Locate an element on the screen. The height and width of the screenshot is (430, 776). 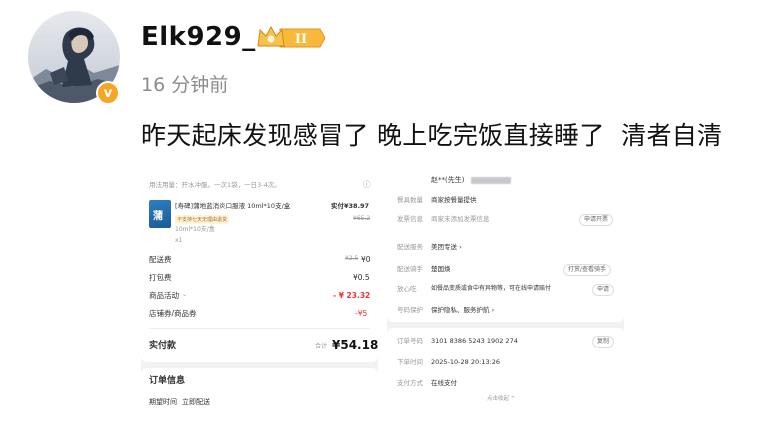
total-prefix: 合计 is located at coordinates (321, 346).